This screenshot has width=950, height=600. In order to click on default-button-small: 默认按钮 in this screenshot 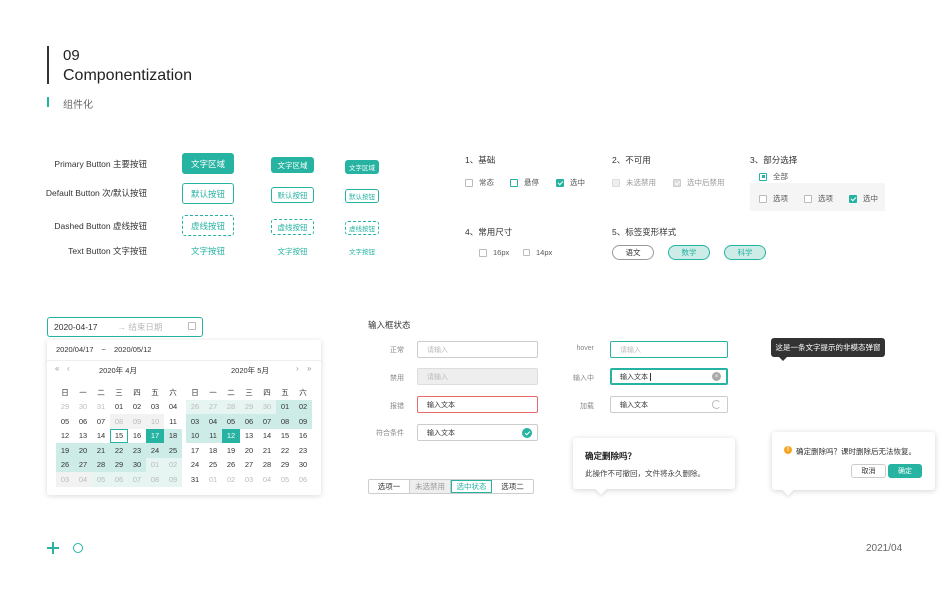, I will do `click(362, 196)`.